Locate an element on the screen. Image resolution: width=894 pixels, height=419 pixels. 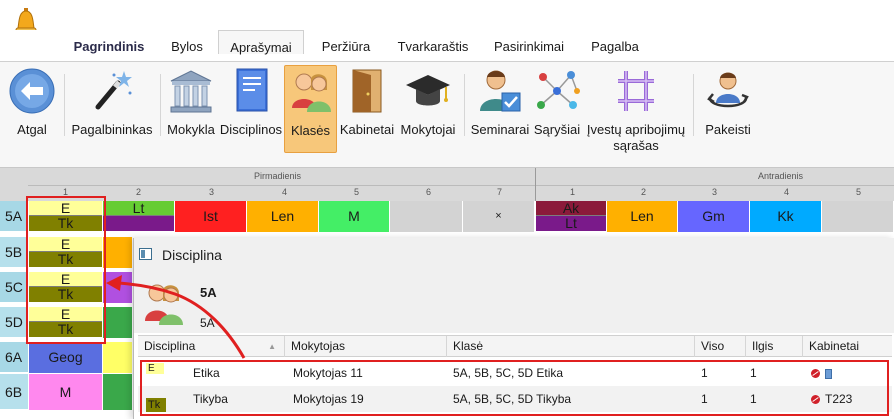
relations-network-icon is located at coordinates (557, 91).